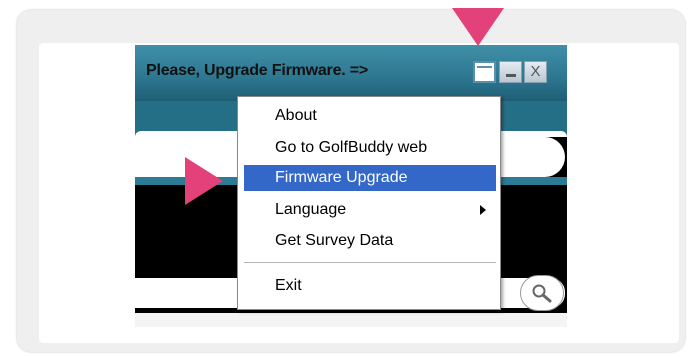  I want to click on menu-item-firmware-upgrade: Firmware Upgrade, so click(370, 178).